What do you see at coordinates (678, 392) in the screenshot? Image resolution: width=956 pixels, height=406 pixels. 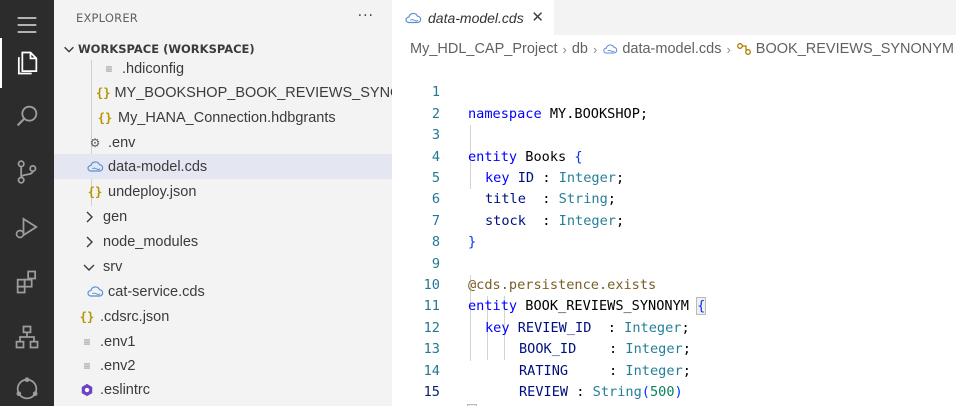 I see `code-token: )` at bounding box center [678, 392].